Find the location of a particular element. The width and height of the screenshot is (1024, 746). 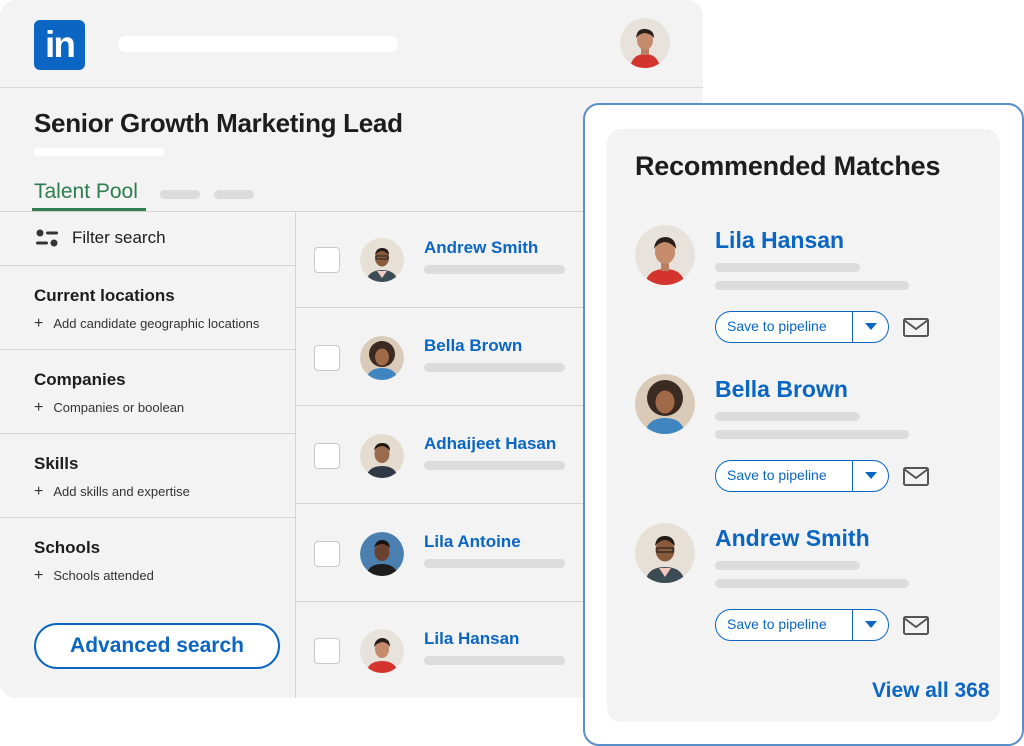

filter-section-title: Current locations is located at coordinates (104, 295).